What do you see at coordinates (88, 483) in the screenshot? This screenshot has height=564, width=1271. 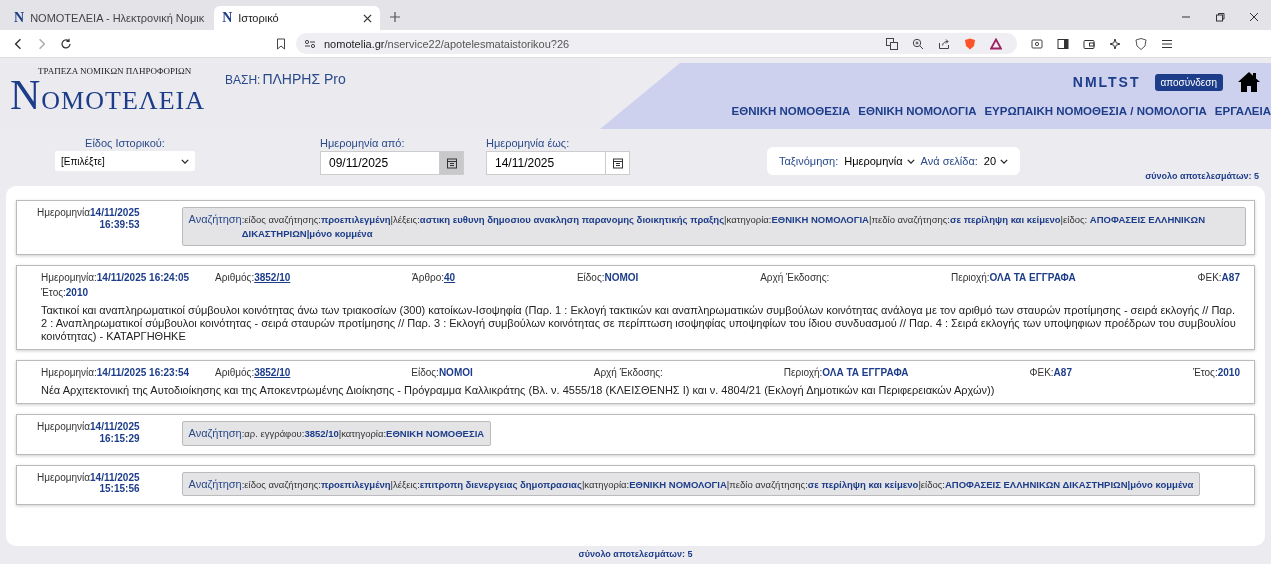 I see `entry-date: Ημερομηνία14/11/2025 15:15:56` at bounding box center [88, 483].